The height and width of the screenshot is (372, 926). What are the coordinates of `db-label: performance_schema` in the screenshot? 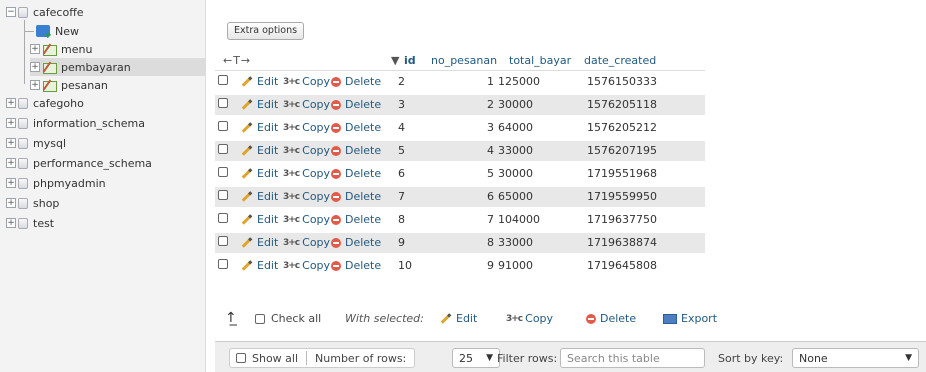 It's located at (92, 163).